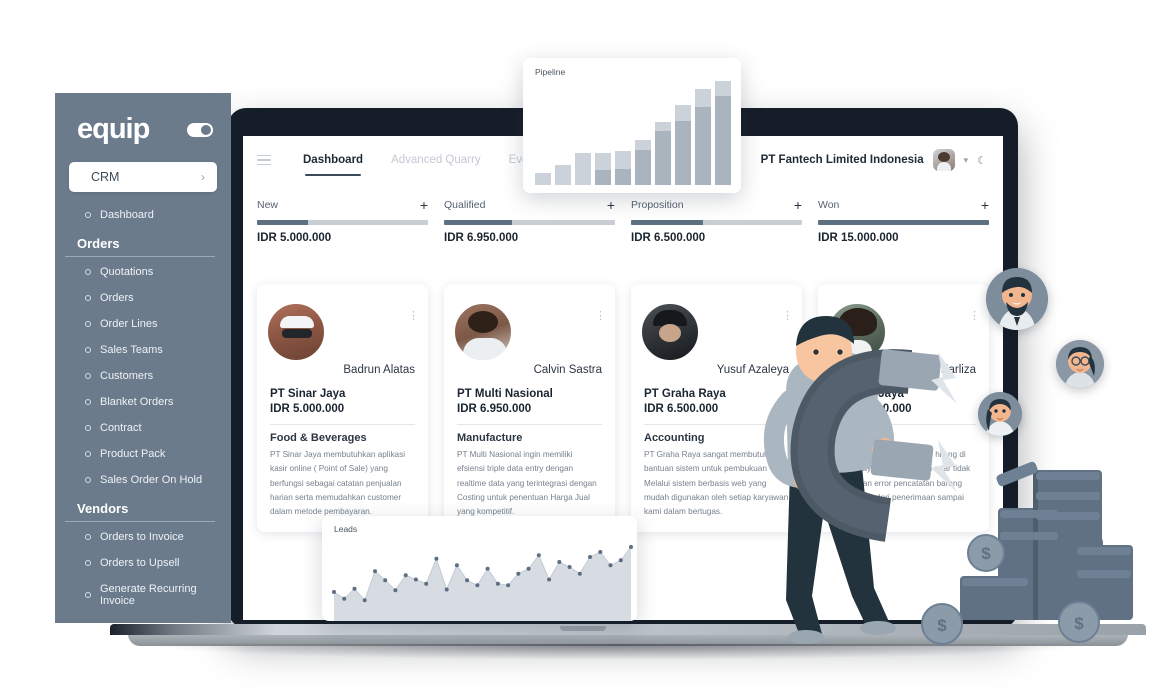  What do you see at coordinates (143, 242) in the screenshot?
I see `sidebar-group-orders: Orders` at bounding box center [143, 242].